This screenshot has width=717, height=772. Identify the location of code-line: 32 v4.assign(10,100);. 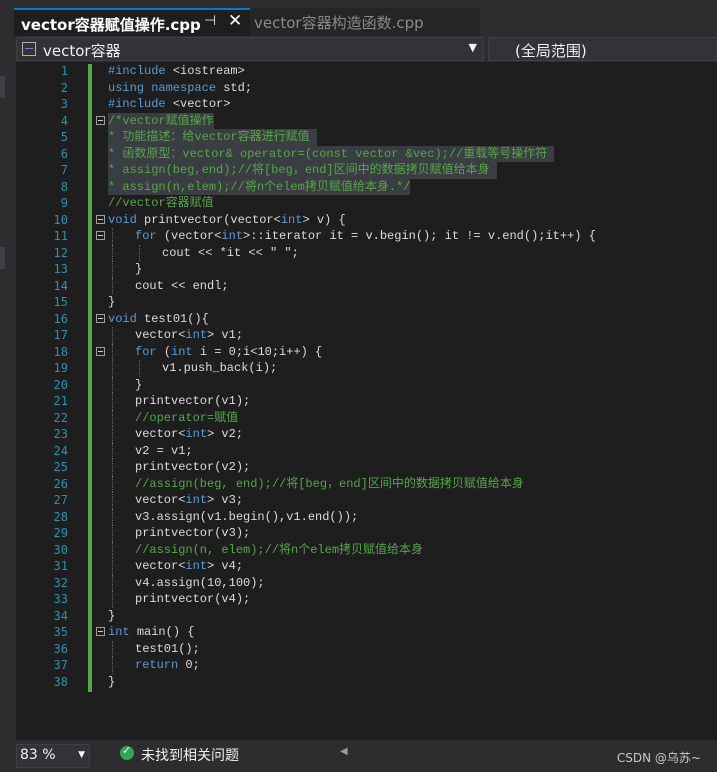
(358, 582).